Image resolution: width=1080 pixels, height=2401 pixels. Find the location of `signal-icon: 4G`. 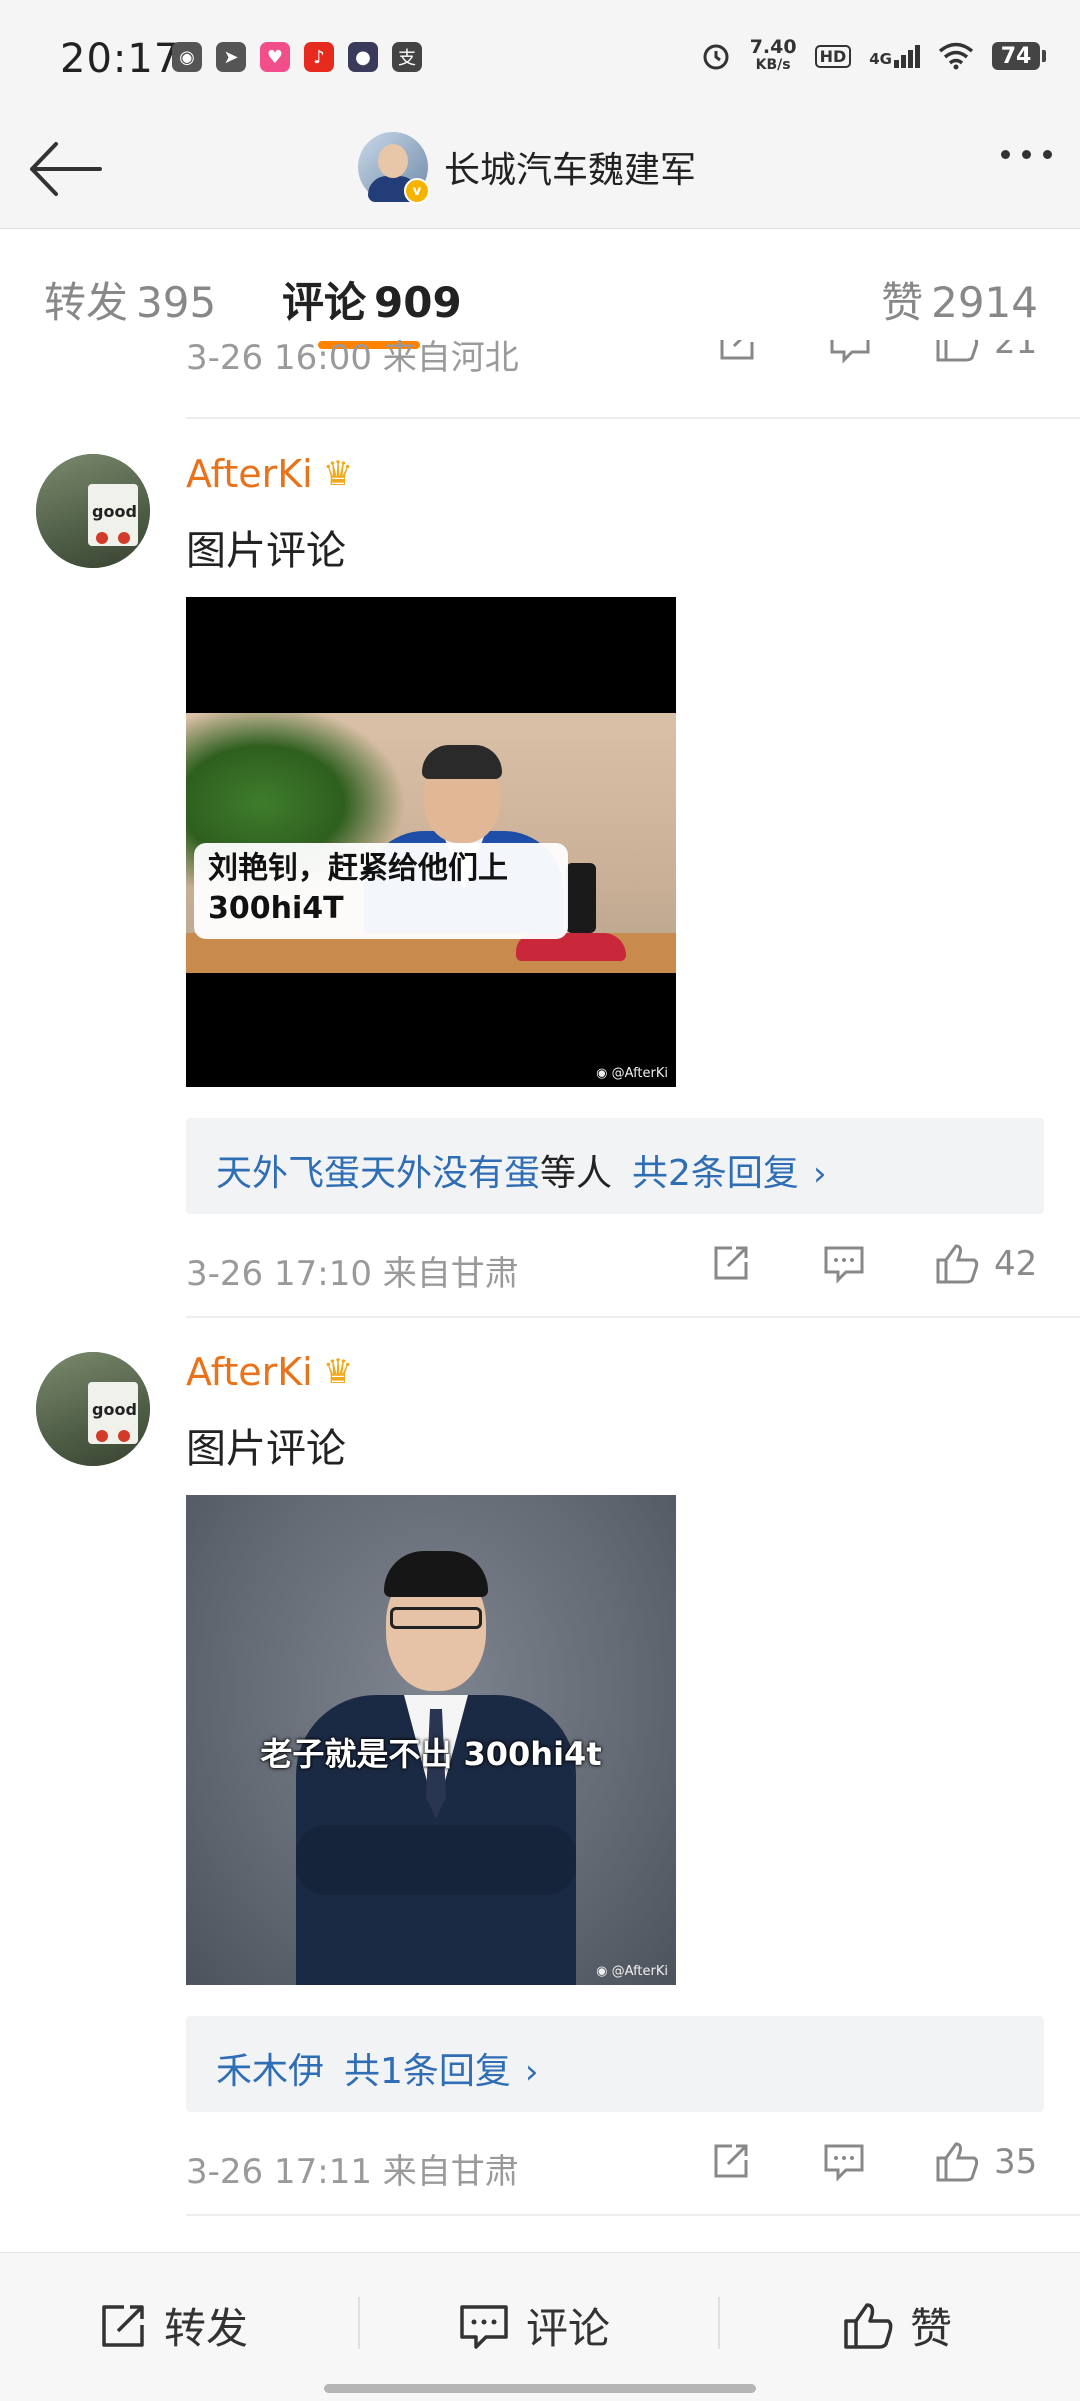

signal-icon: 4G is located at coordinates (894, 56).